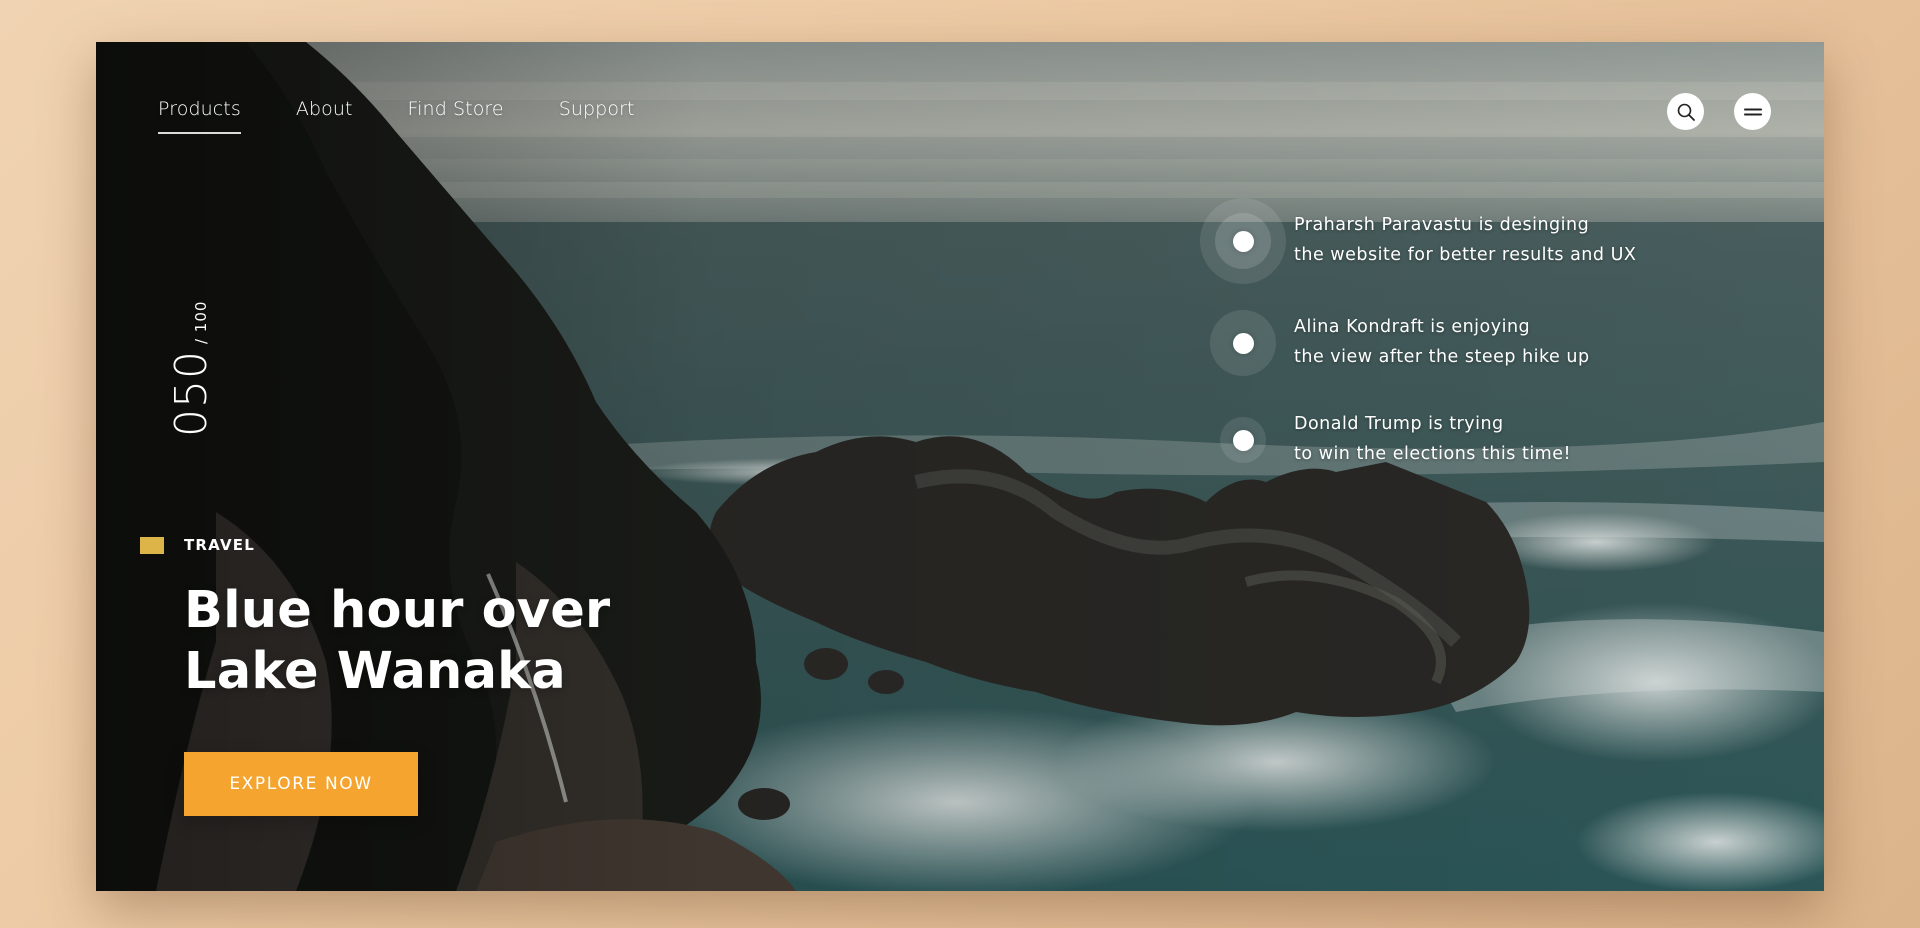  I want to click on nav-item-about: About, so click(324, 116).